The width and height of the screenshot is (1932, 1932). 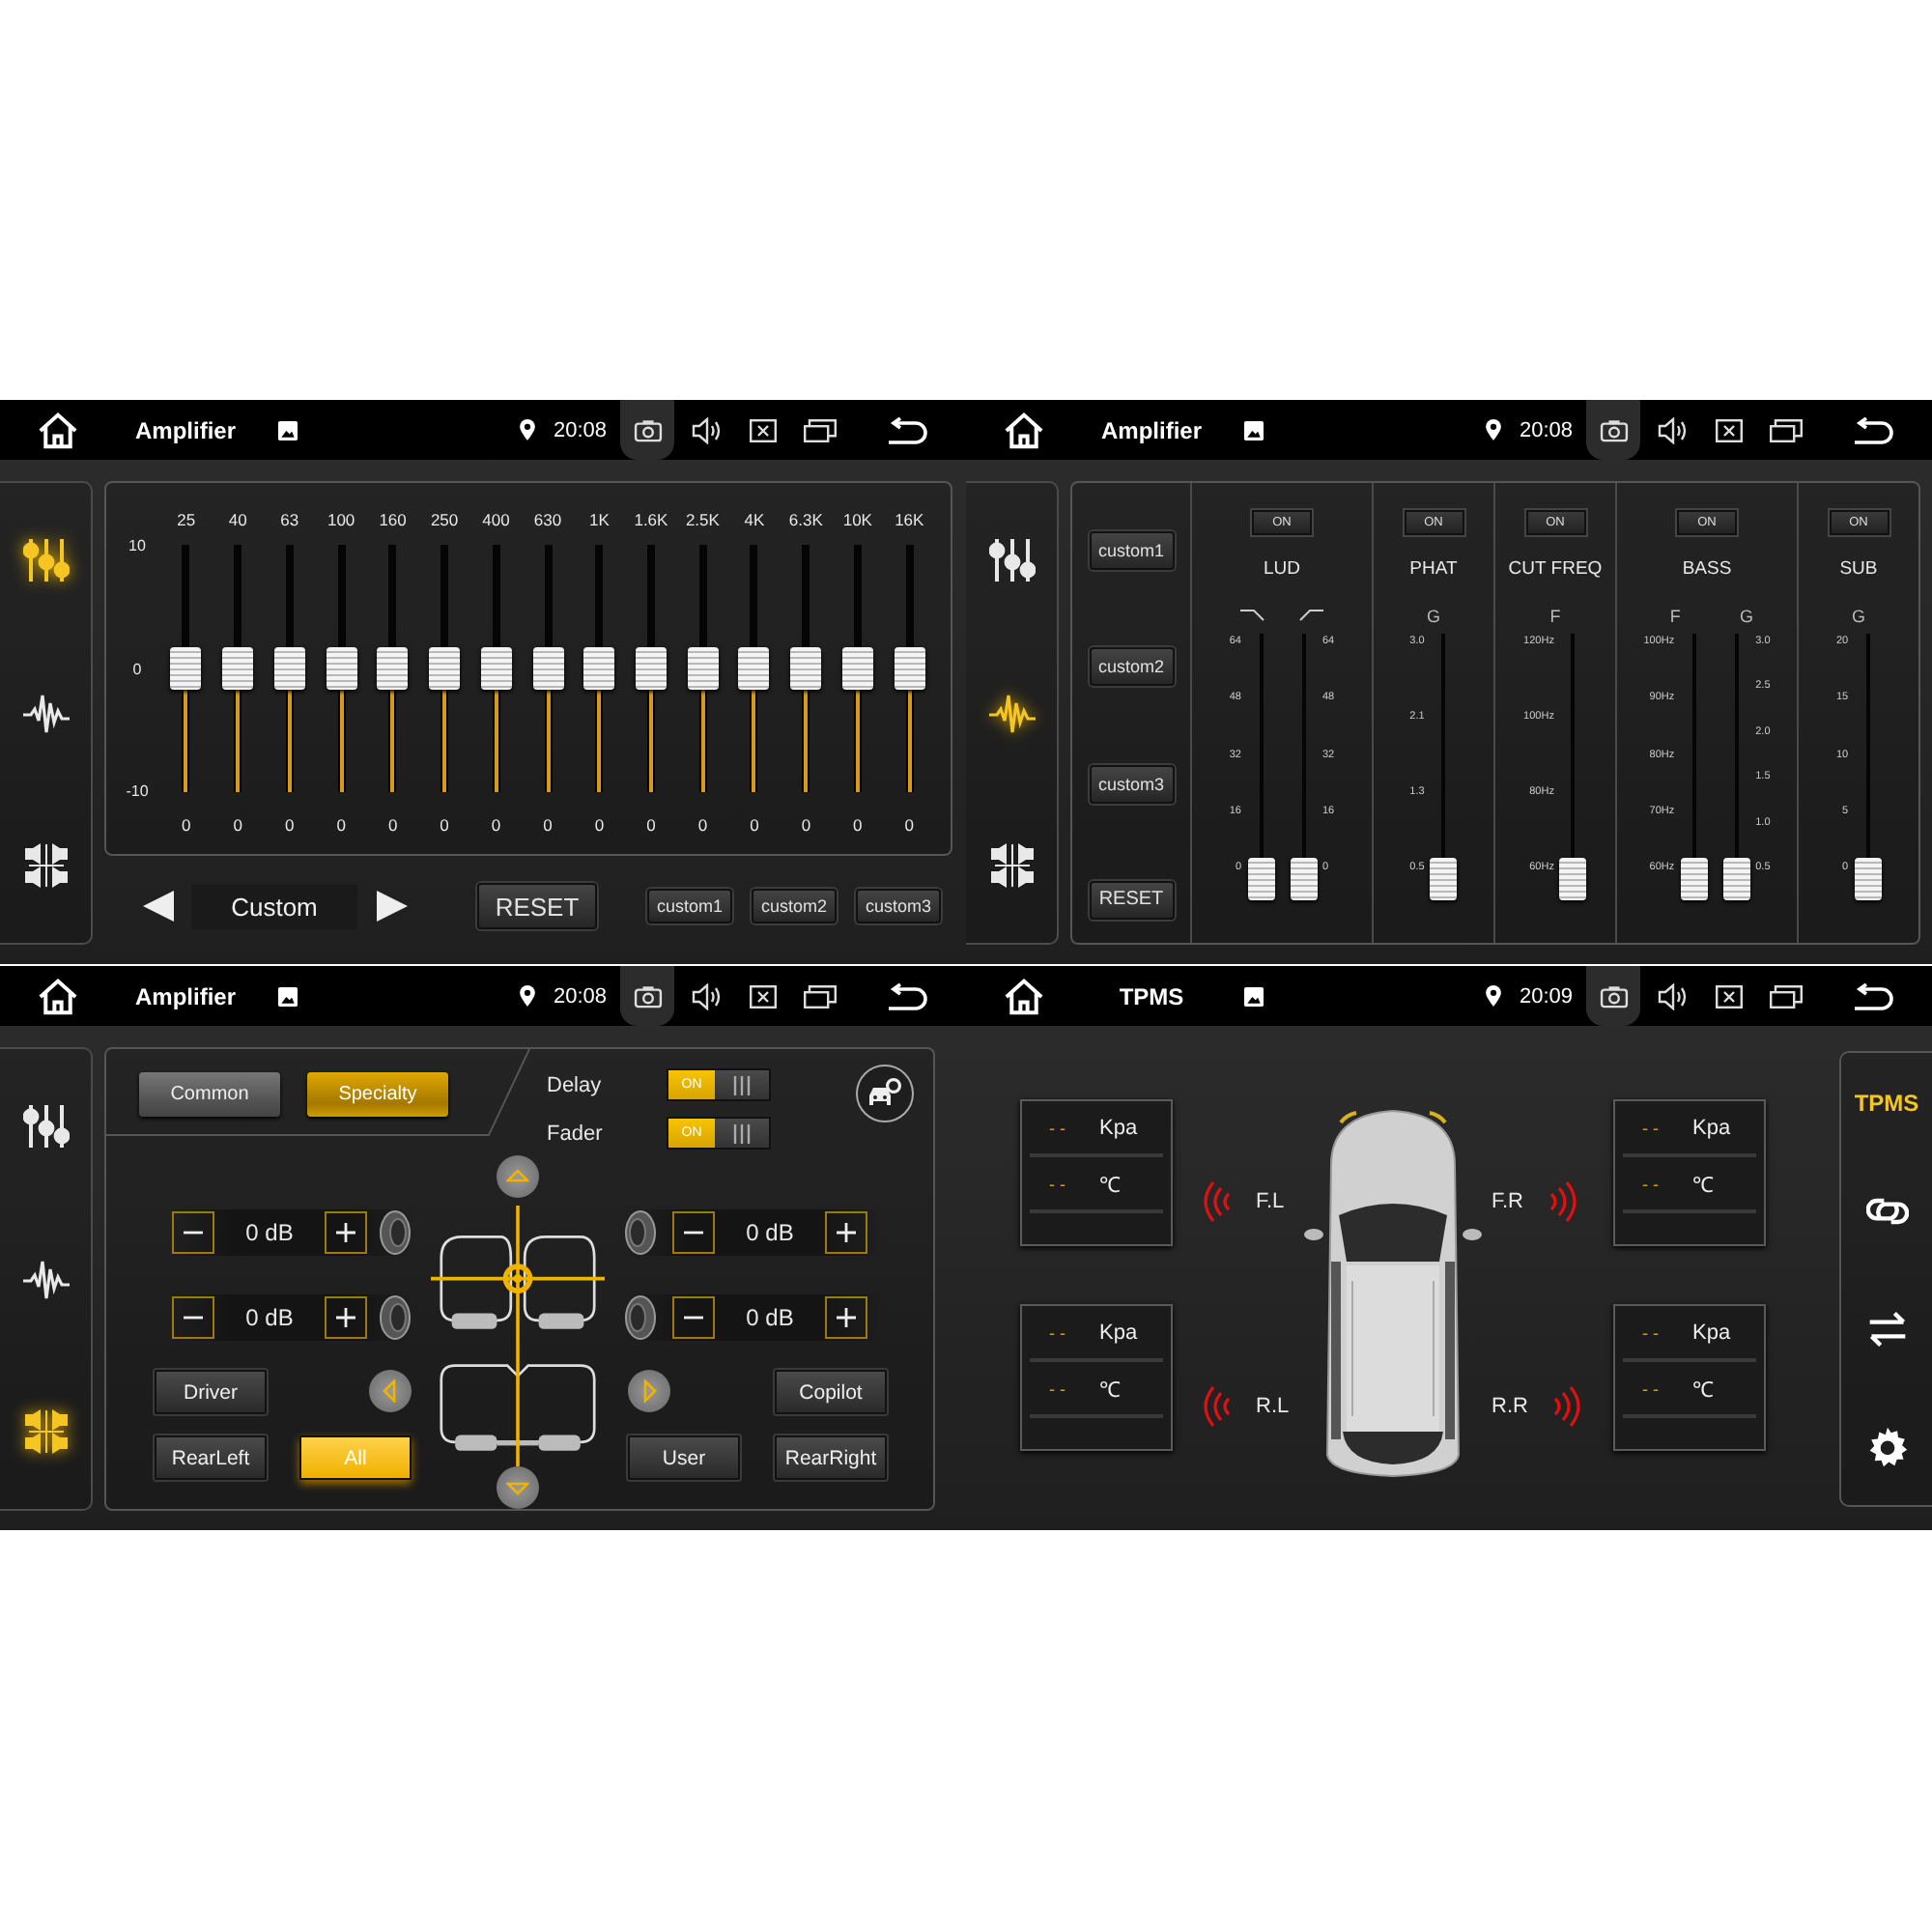 I want to click on plus-icon, so click(x=345, y=1232).